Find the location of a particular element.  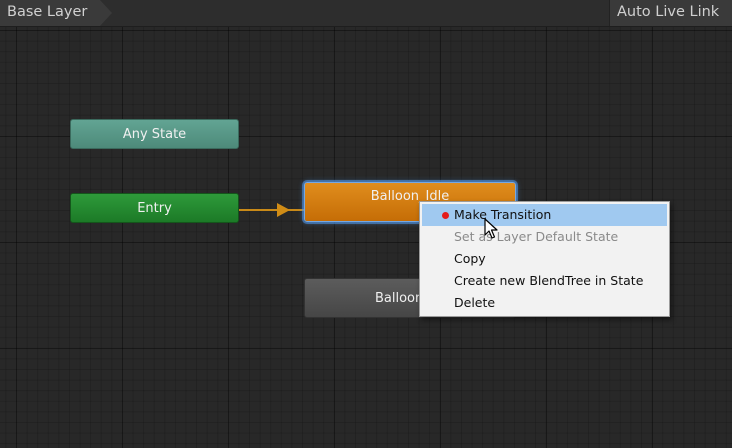

transition-arrow-icon is located at coordinates (283, 210).